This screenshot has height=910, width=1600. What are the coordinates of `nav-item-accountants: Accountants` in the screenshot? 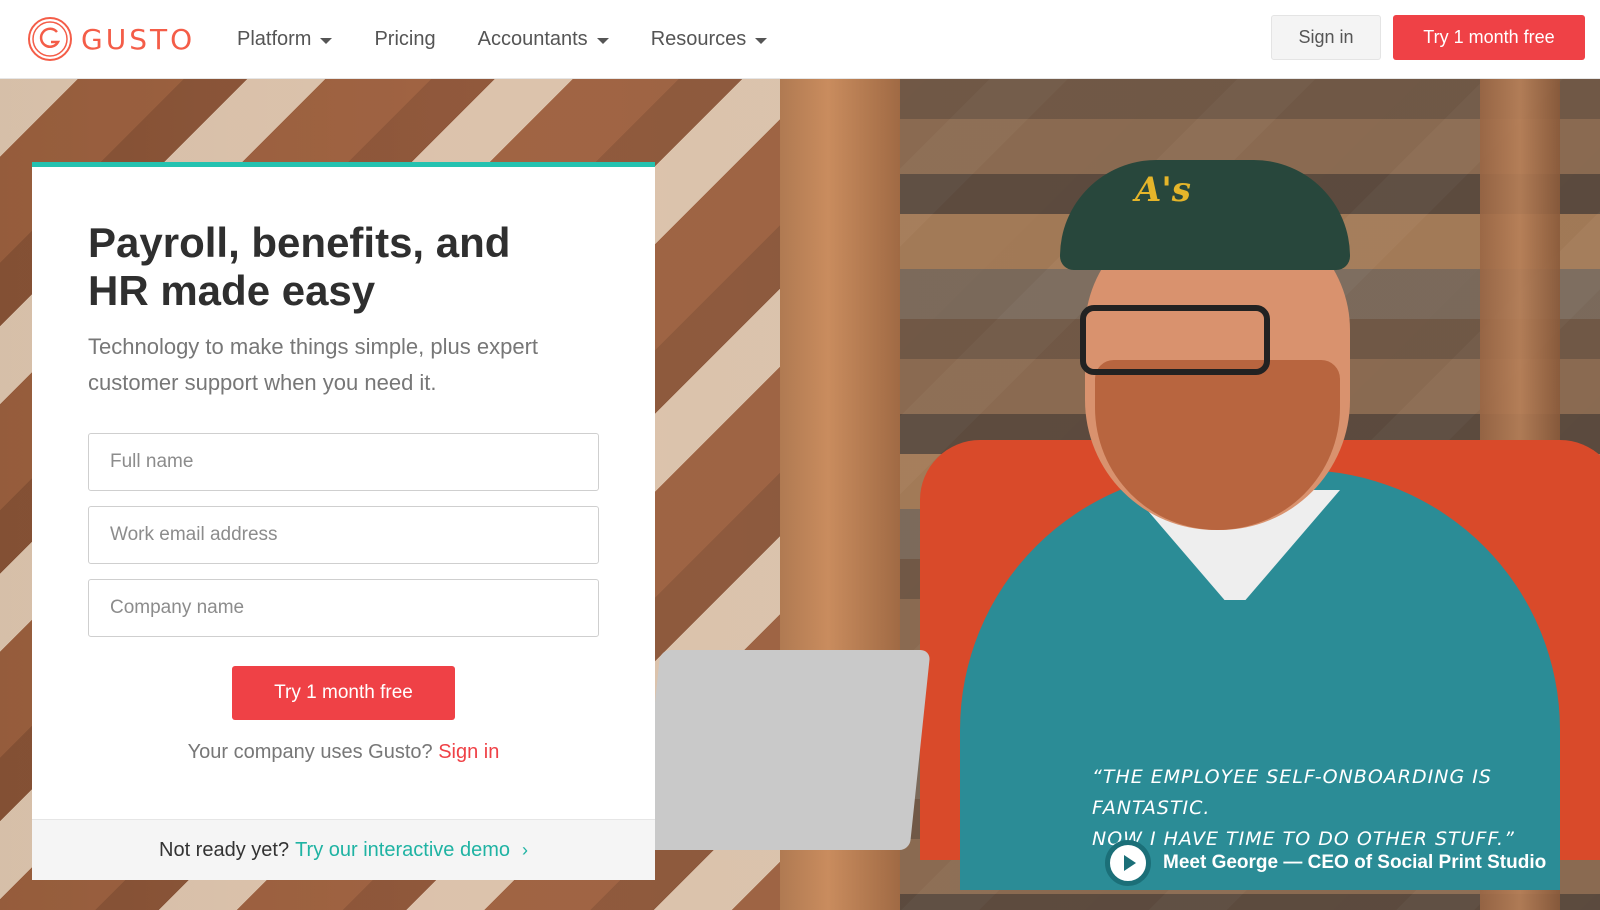 It's located at (543, 39).